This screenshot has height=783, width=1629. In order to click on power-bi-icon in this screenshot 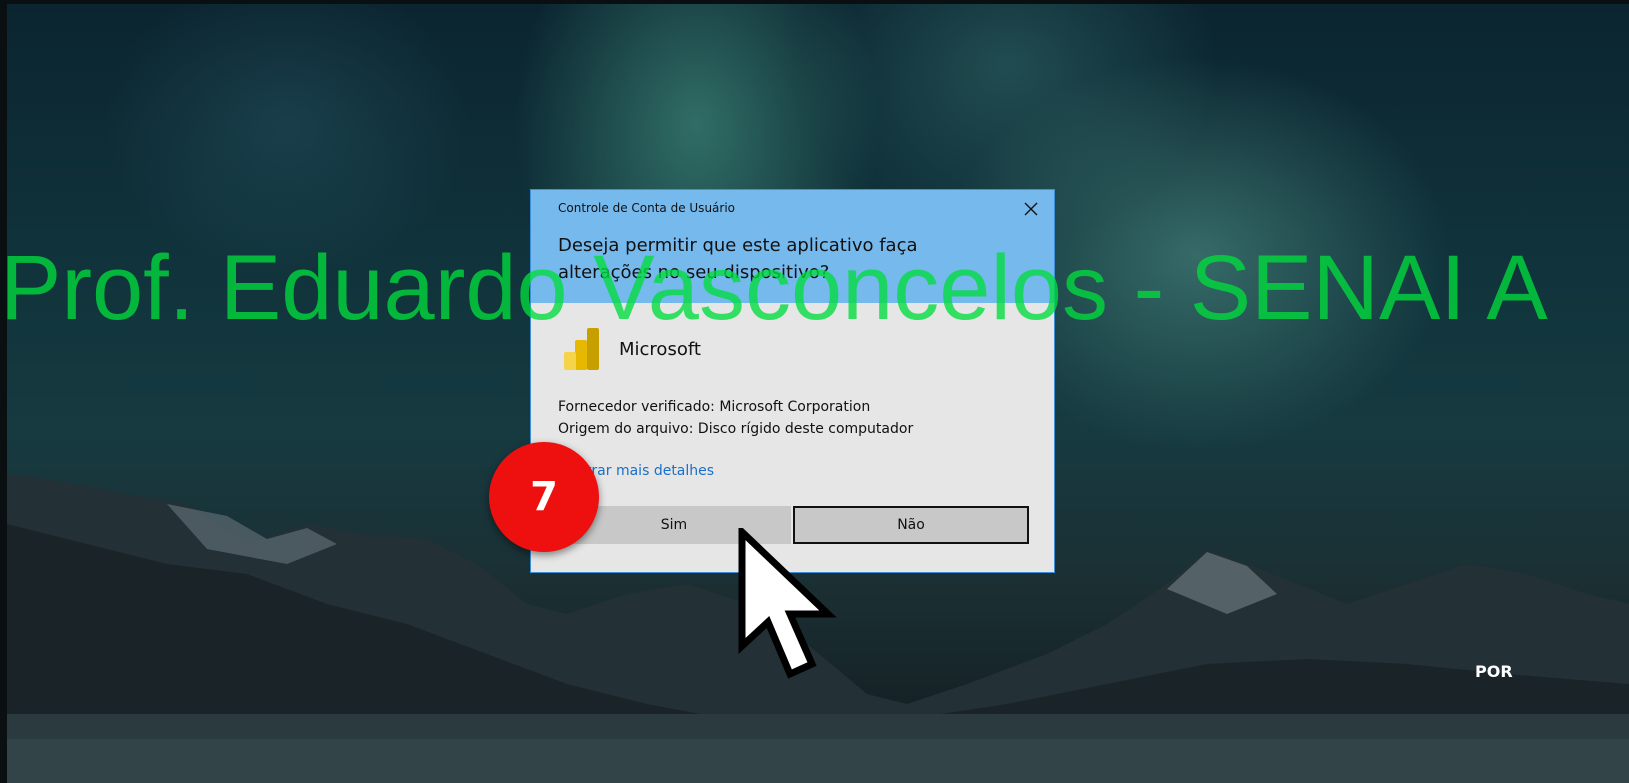, I will do `click(581, 349)`.